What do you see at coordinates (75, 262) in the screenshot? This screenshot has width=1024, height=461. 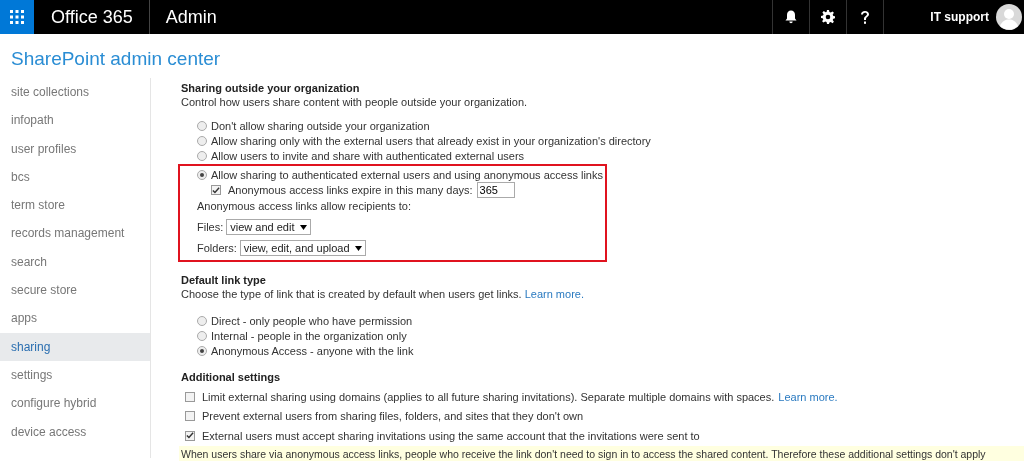 I see `sidebar-item: search` at bounding box center [75, 262].